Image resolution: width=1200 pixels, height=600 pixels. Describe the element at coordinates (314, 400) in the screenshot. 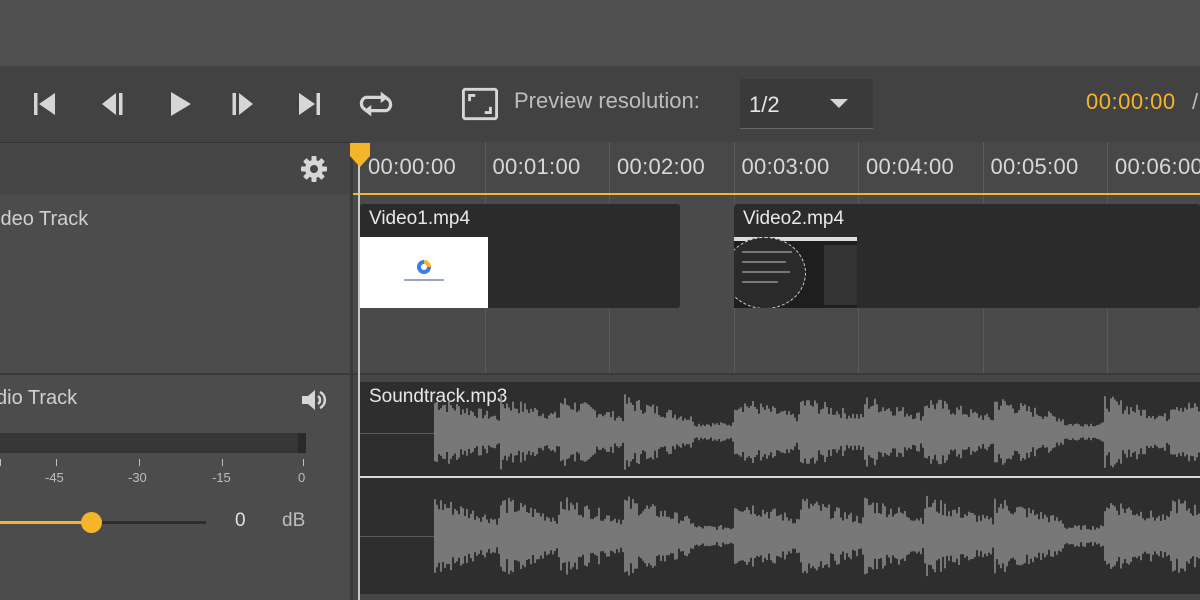

I see `volume-icon` at that location.